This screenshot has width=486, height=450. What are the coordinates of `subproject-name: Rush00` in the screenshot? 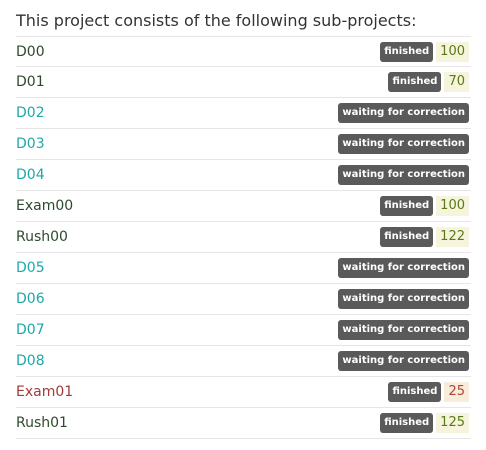 It's located at (42, 237).